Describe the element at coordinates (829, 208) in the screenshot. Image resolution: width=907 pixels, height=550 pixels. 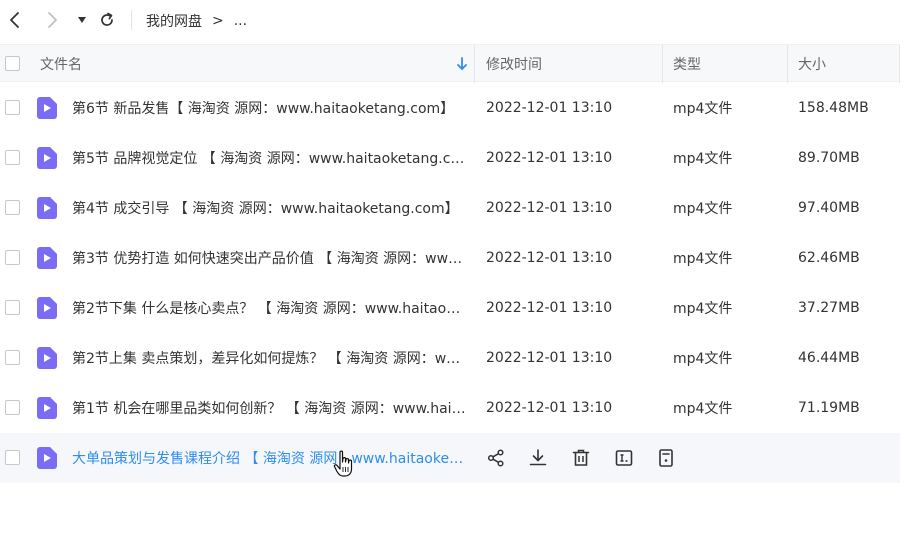
I see `file-size: 97.40MB` at that location.